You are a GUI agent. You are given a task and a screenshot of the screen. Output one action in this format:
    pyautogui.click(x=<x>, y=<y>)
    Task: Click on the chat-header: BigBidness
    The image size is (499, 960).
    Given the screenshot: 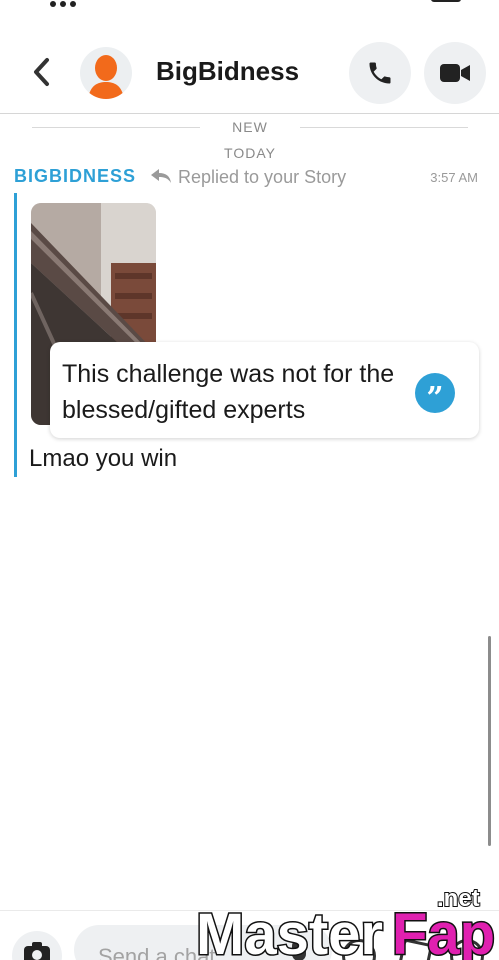 What is the action you would take?
    pyautogui.click(x=249, y=76)
    